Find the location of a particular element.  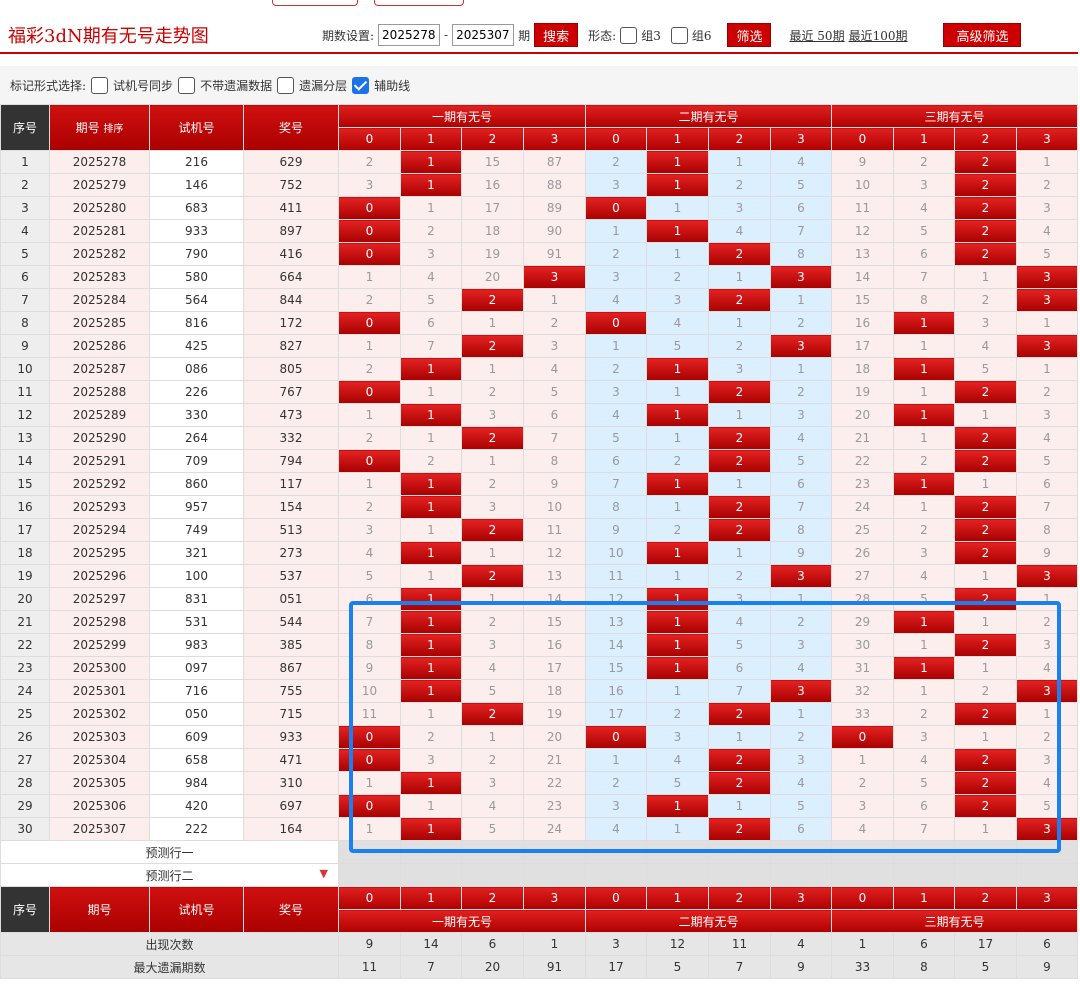

miss-cell: 12 is located at coordinates (862, 231).